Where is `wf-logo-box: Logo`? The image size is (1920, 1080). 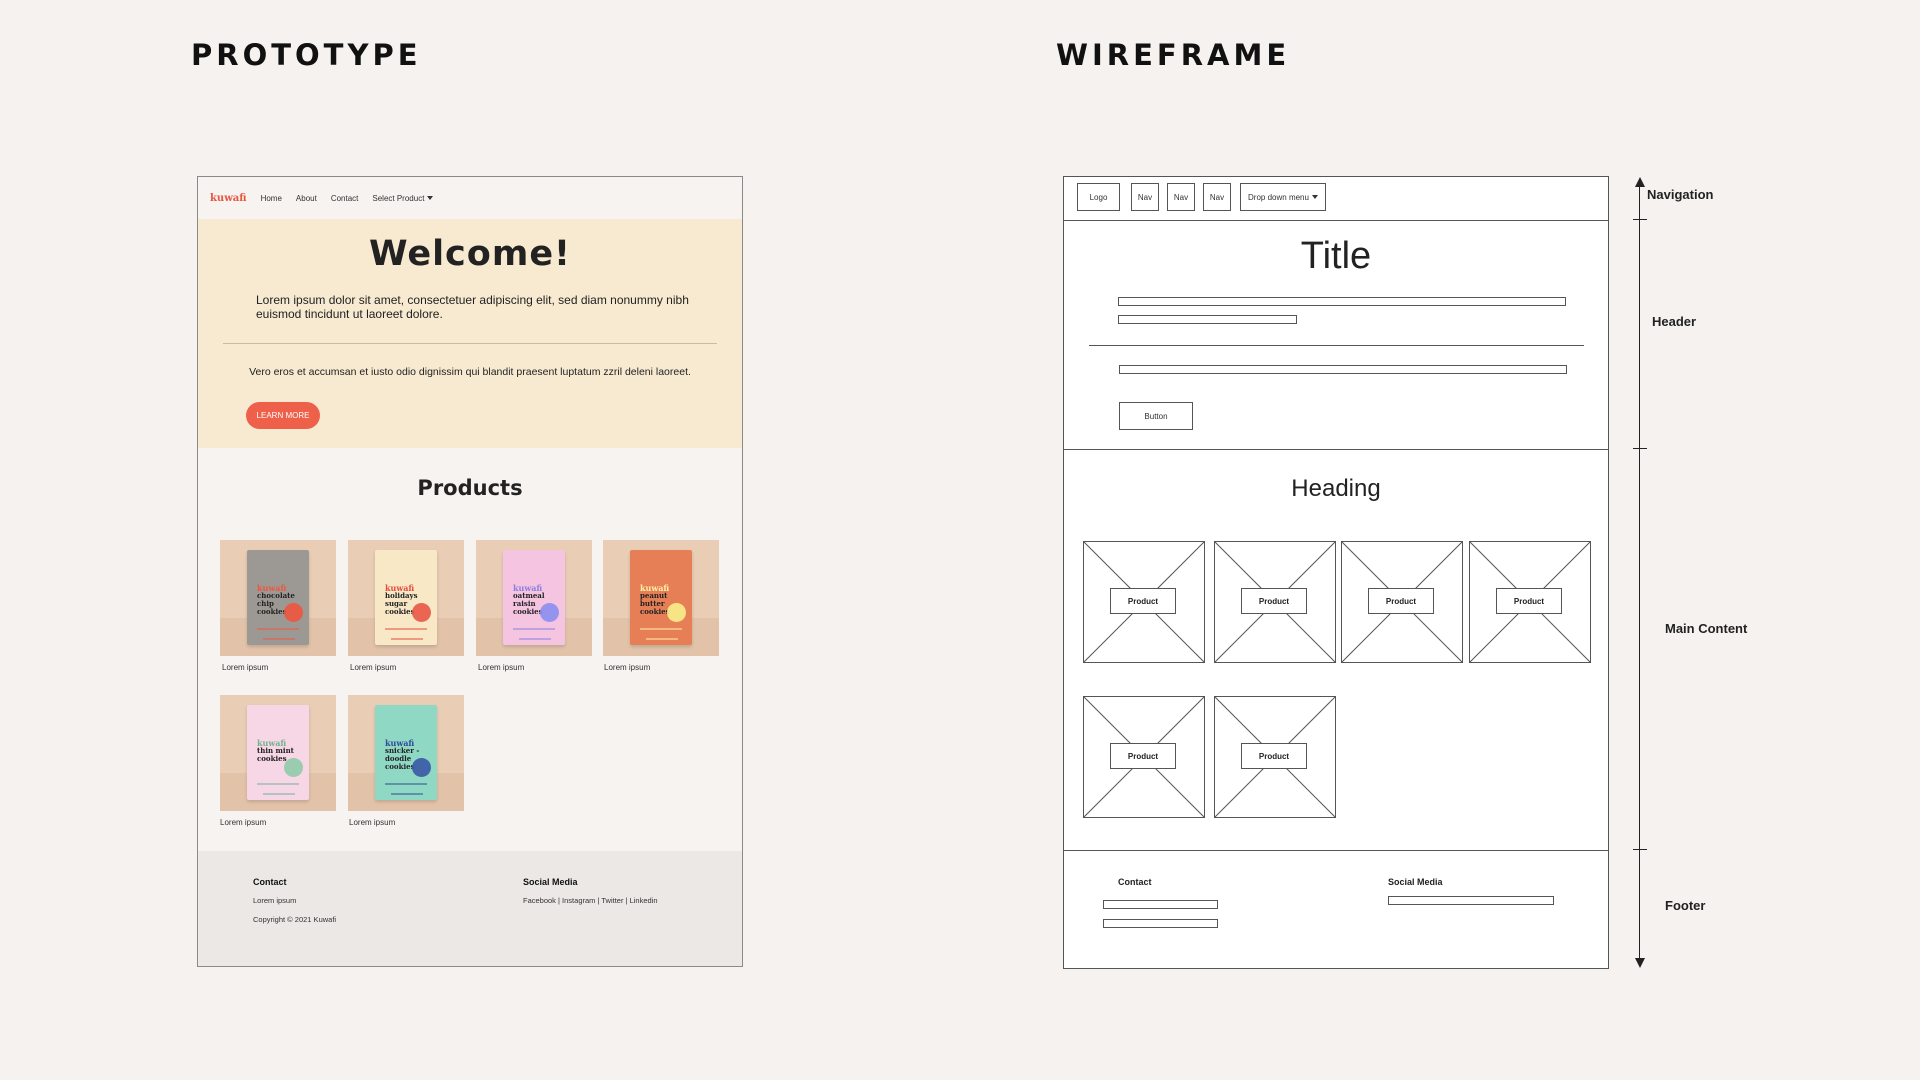 wf-logo-box: Logo is located at coordinates (1098, 197).